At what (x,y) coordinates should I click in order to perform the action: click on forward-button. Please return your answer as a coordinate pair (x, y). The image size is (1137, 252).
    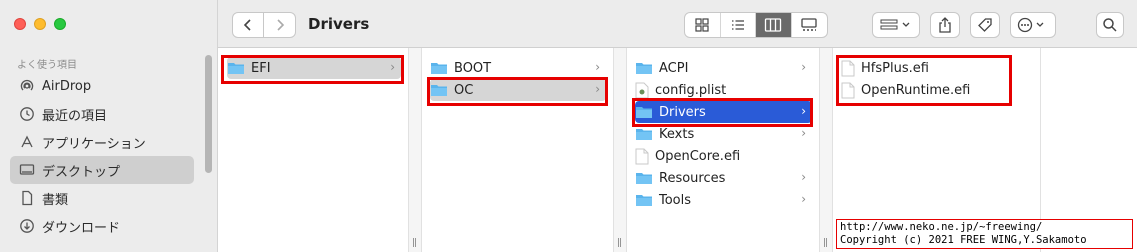
    Looking at the image, I should click on (280, 25).